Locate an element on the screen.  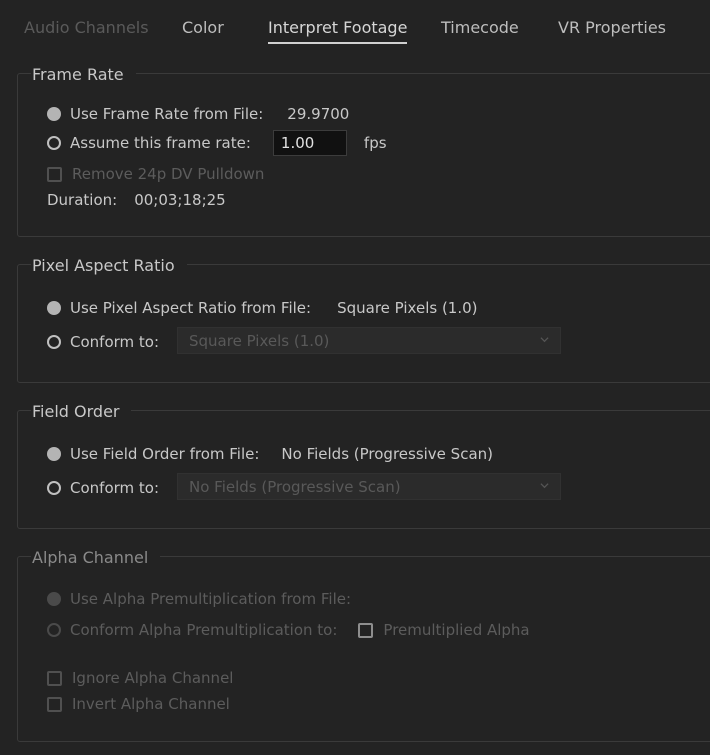
premultiplied-alpha-label: Premultiplied Alpha is located at coordinates (456, 630).